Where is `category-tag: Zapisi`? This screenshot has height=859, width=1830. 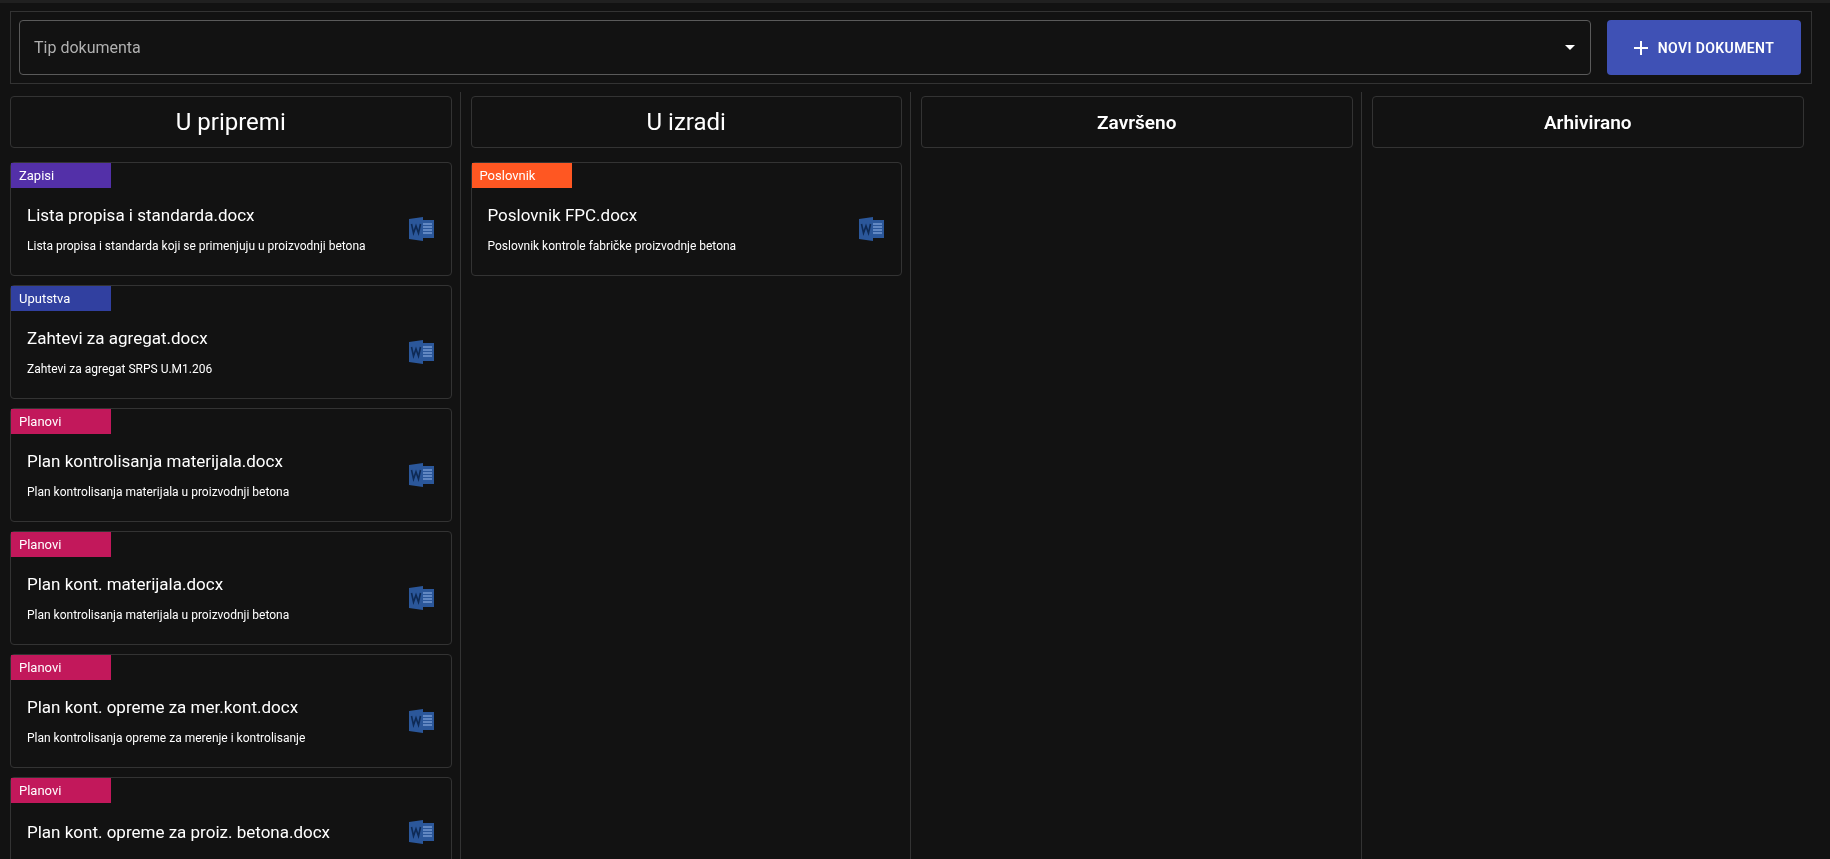 category-tag: Zapisi is located at coordinates (61, 175).